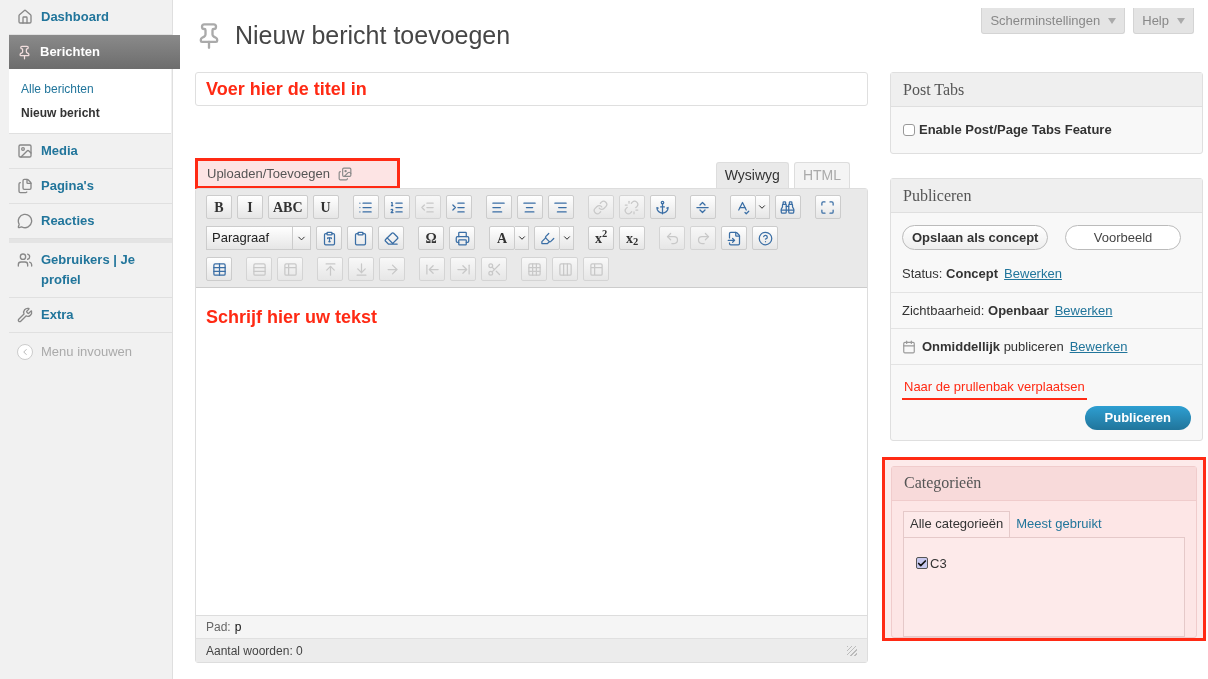  I want to click on submenu-item: Alle berichten, so click(96, 89).